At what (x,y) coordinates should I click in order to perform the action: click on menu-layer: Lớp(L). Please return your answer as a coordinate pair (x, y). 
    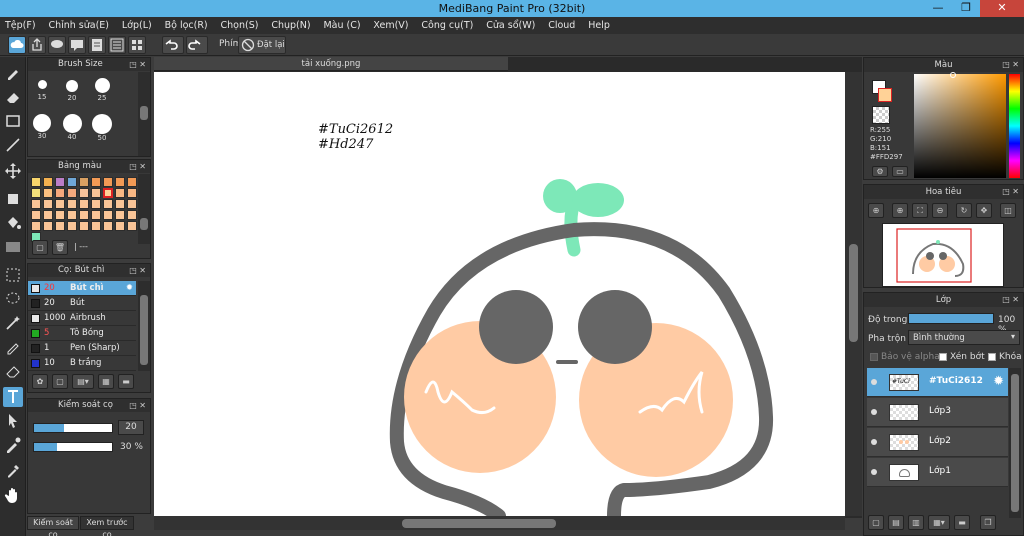
    Looking at the image, I should click on (137, 25).